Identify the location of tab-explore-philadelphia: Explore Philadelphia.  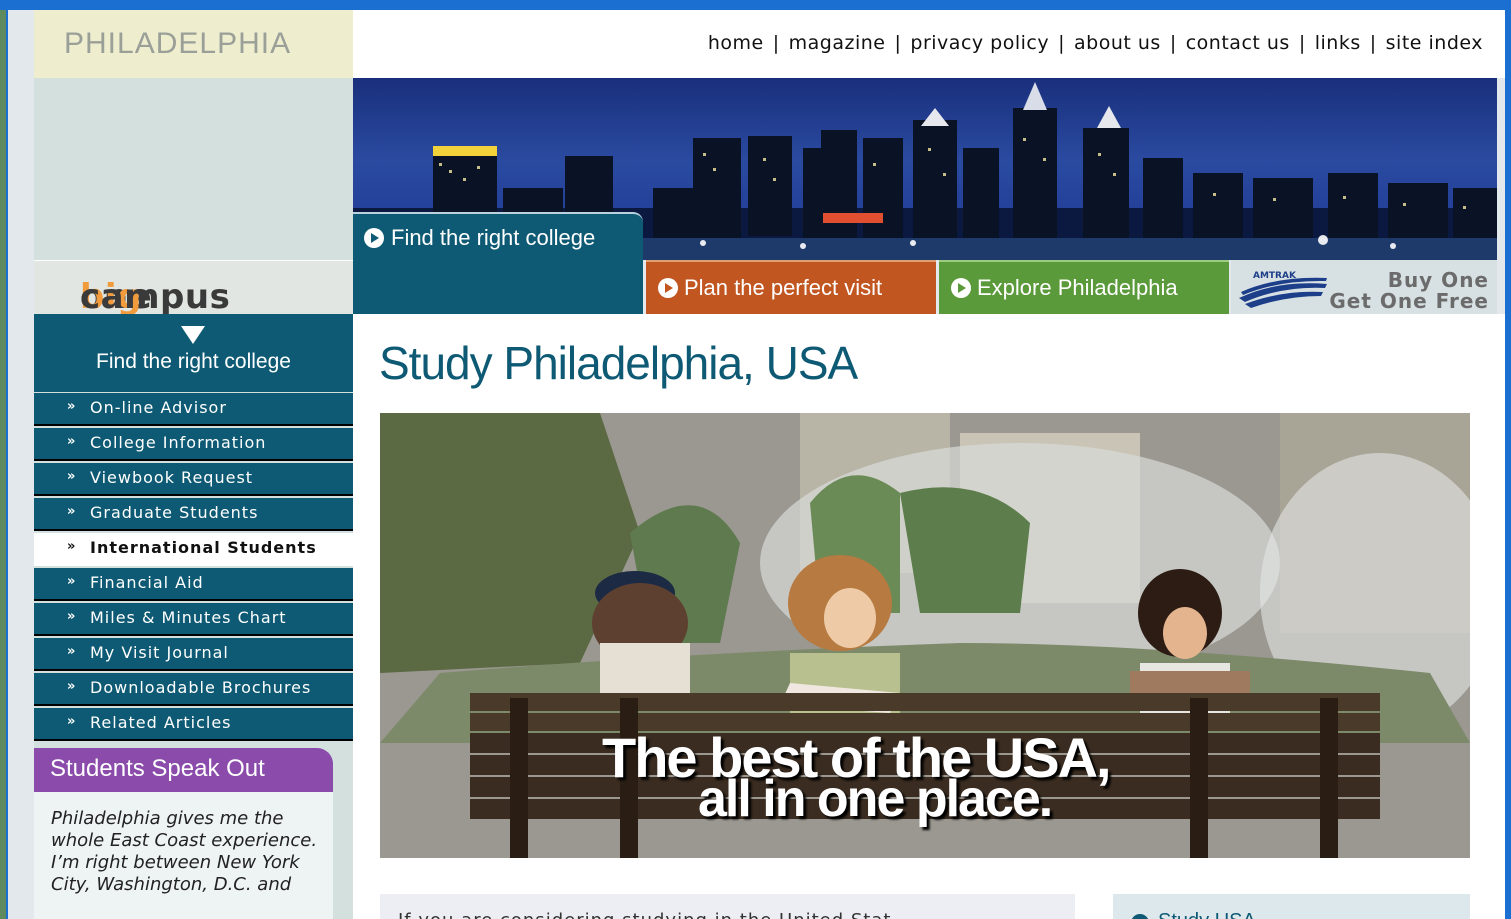
(1084, 287).